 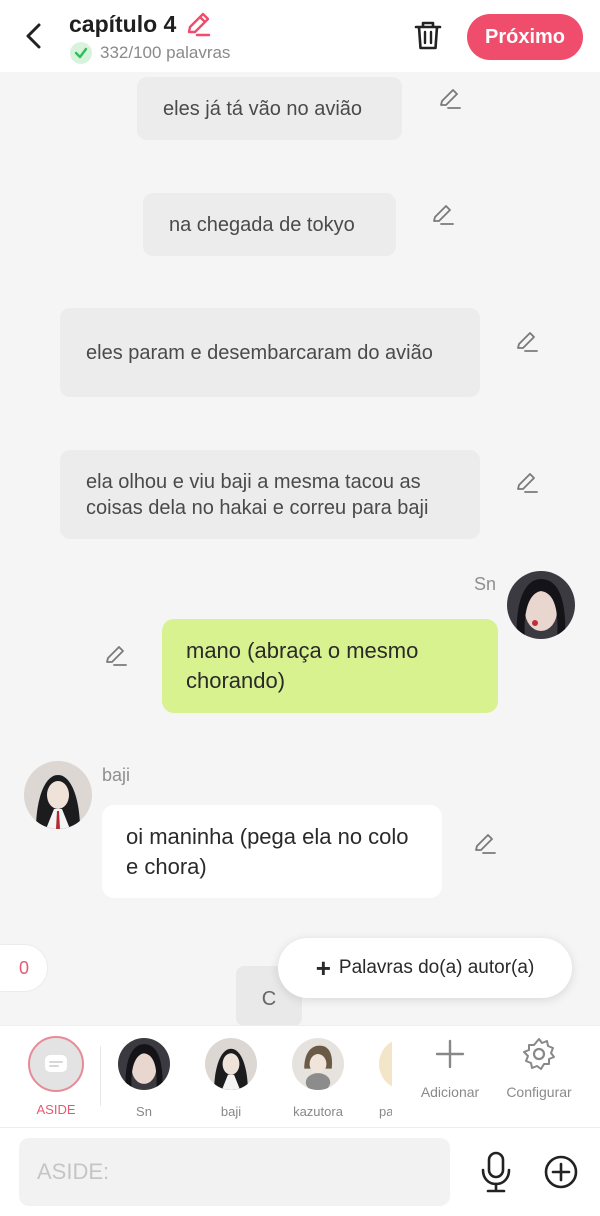 What do you see at coordinates (300, 36) in the screenshot?
I see `top-bar: capítulo 4 332/100 palavras Próximo` at bounding box center [300, 36].